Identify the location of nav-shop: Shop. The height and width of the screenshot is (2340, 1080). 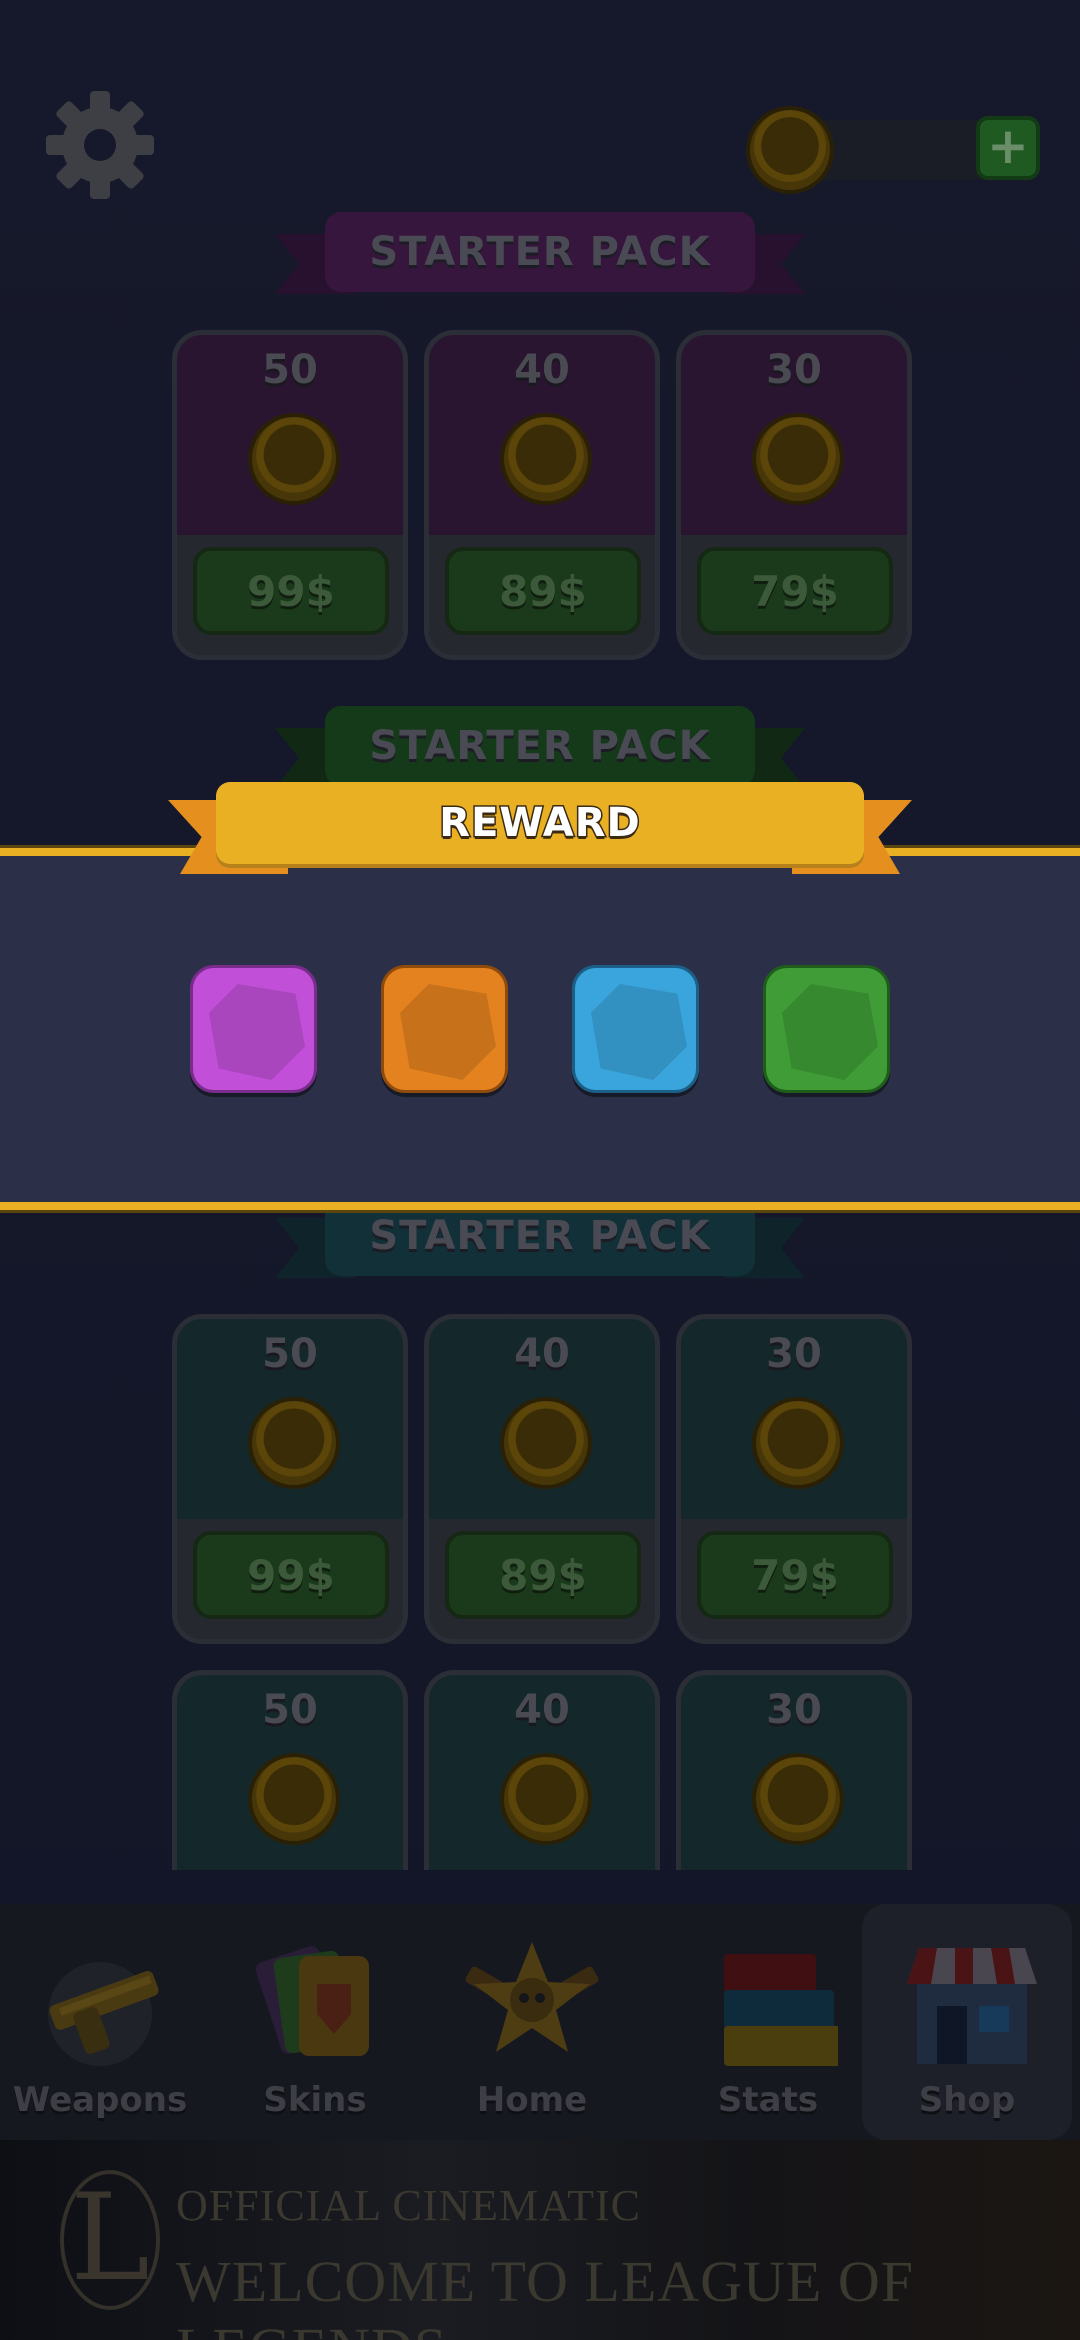
(967, 2022).